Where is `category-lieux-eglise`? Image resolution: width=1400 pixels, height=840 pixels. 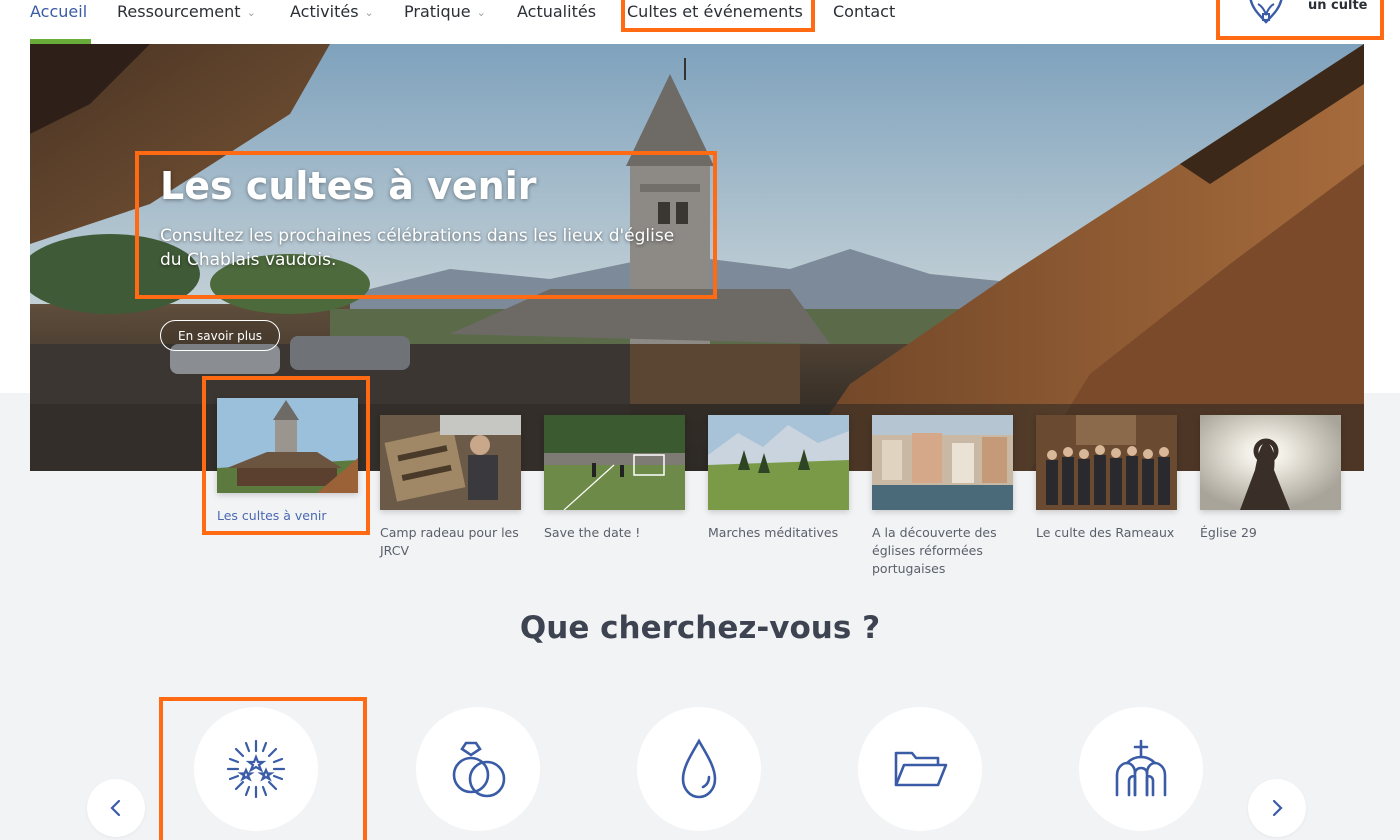
category-lieux-eglise is located at coordinates (1141, 769).